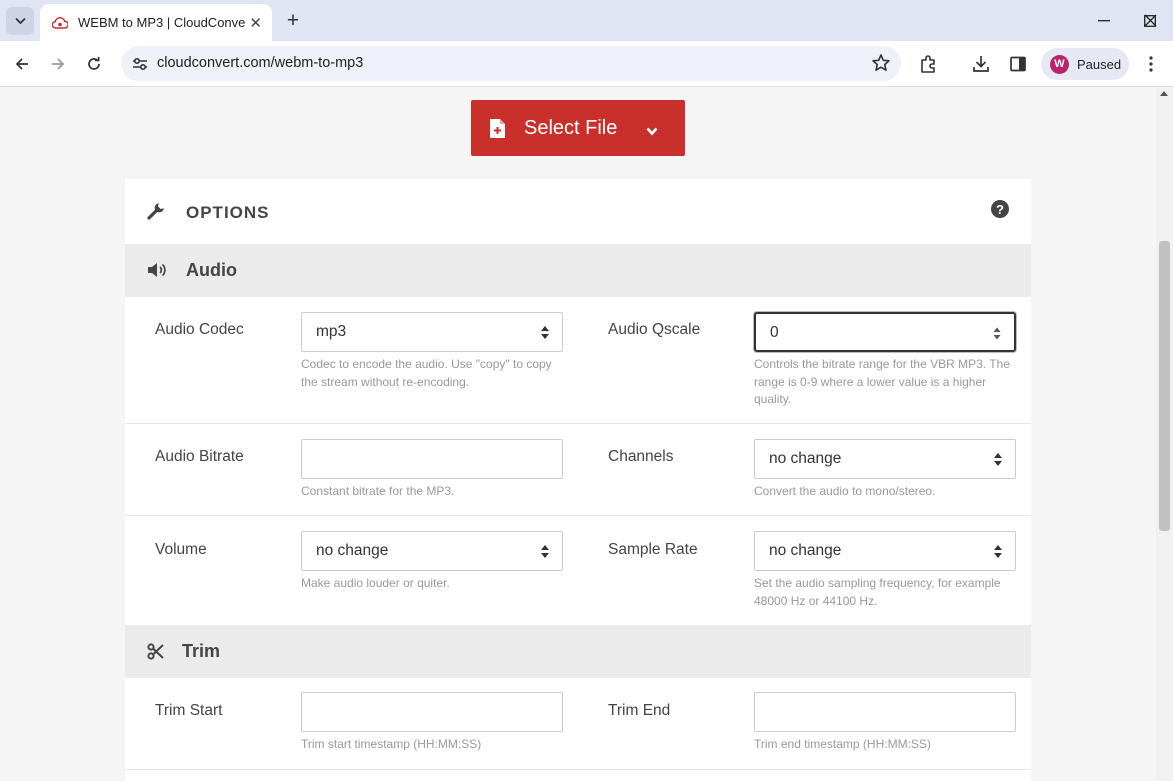 The height and width of the screenshot is (781, 1173). Describe the element at coordinates (1164, 386) in the screenshot. I see `scrollbar-thumb` at that location.